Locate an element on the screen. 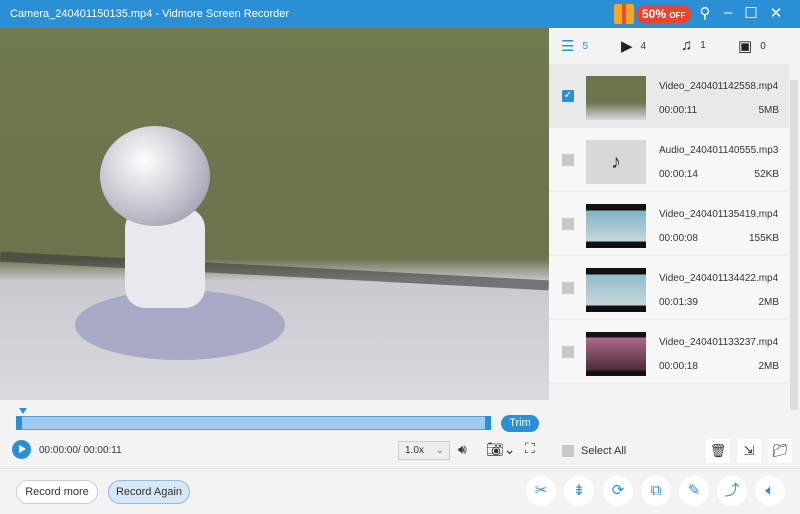 Image resolution: width=800 pixels, height=514 pixels. promo-button: 50% OFF is located at coordinates (653, 14).